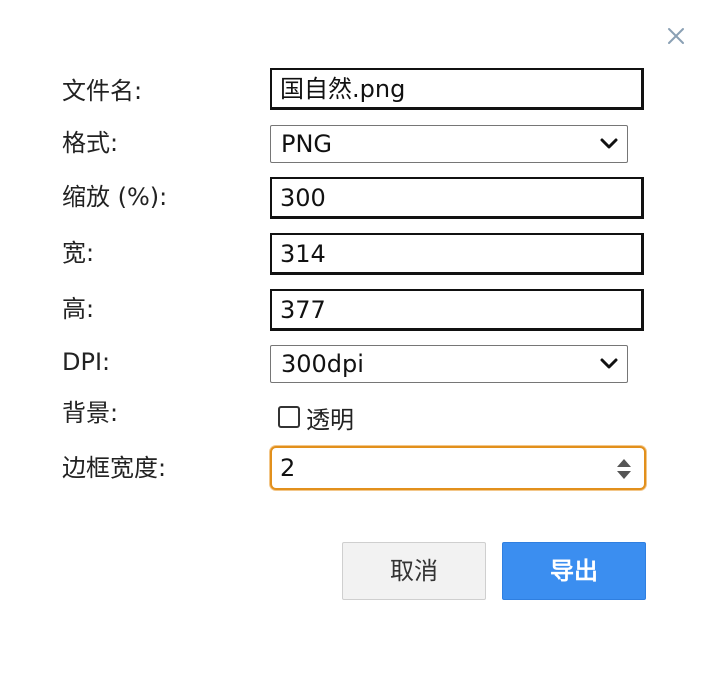 This screenshot has width=704, height=696. I want to click on scale-label: 缩放 (%):, so click(115, 197).